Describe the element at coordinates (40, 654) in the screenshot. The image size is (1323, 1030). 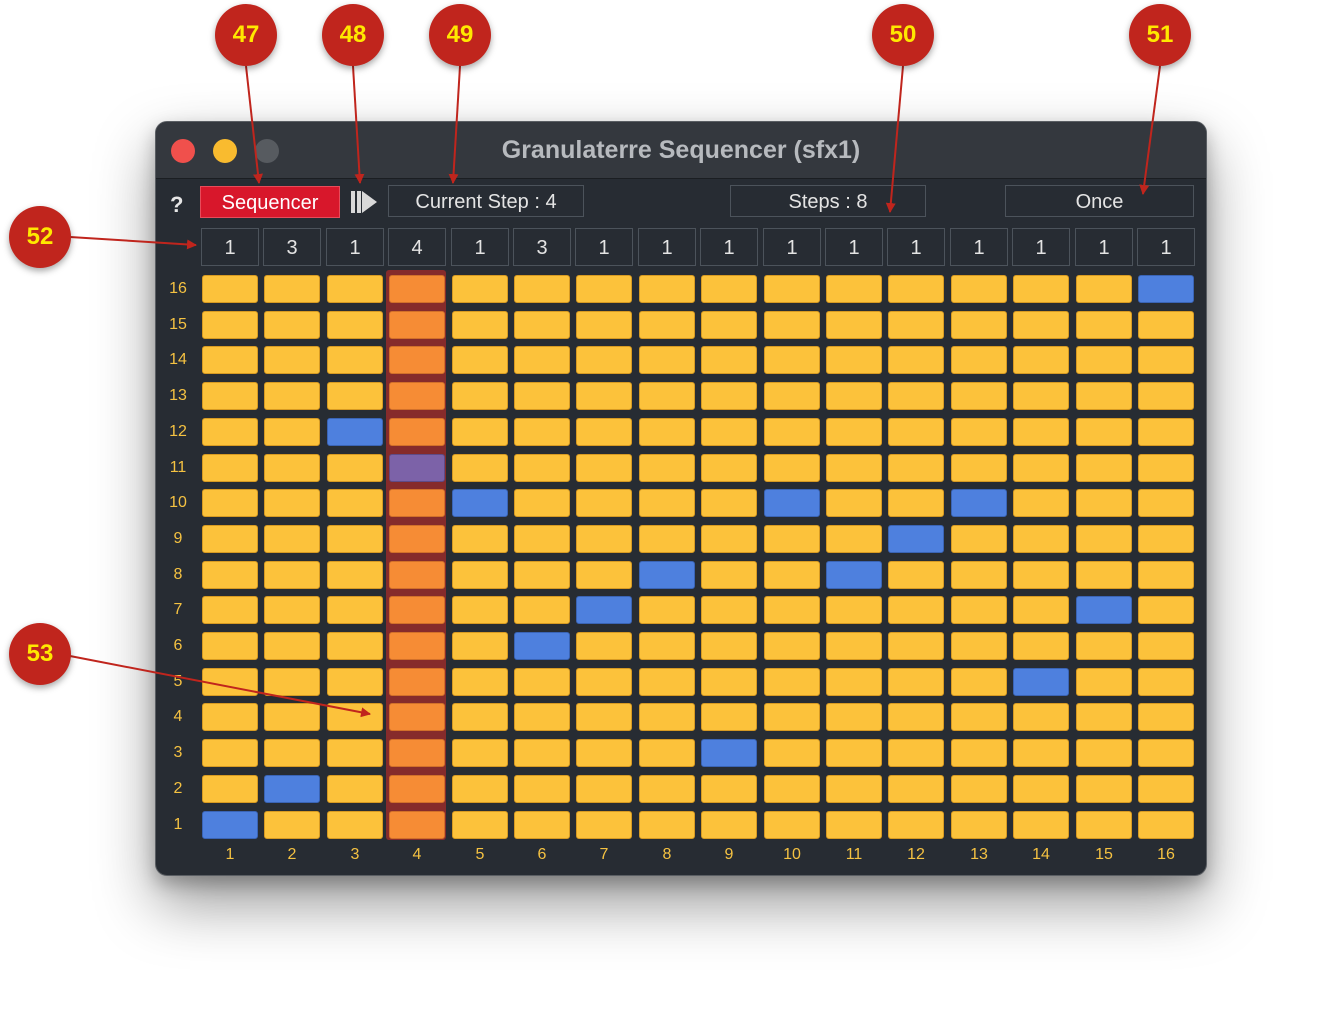
I see `callout-53: 53` at that location.